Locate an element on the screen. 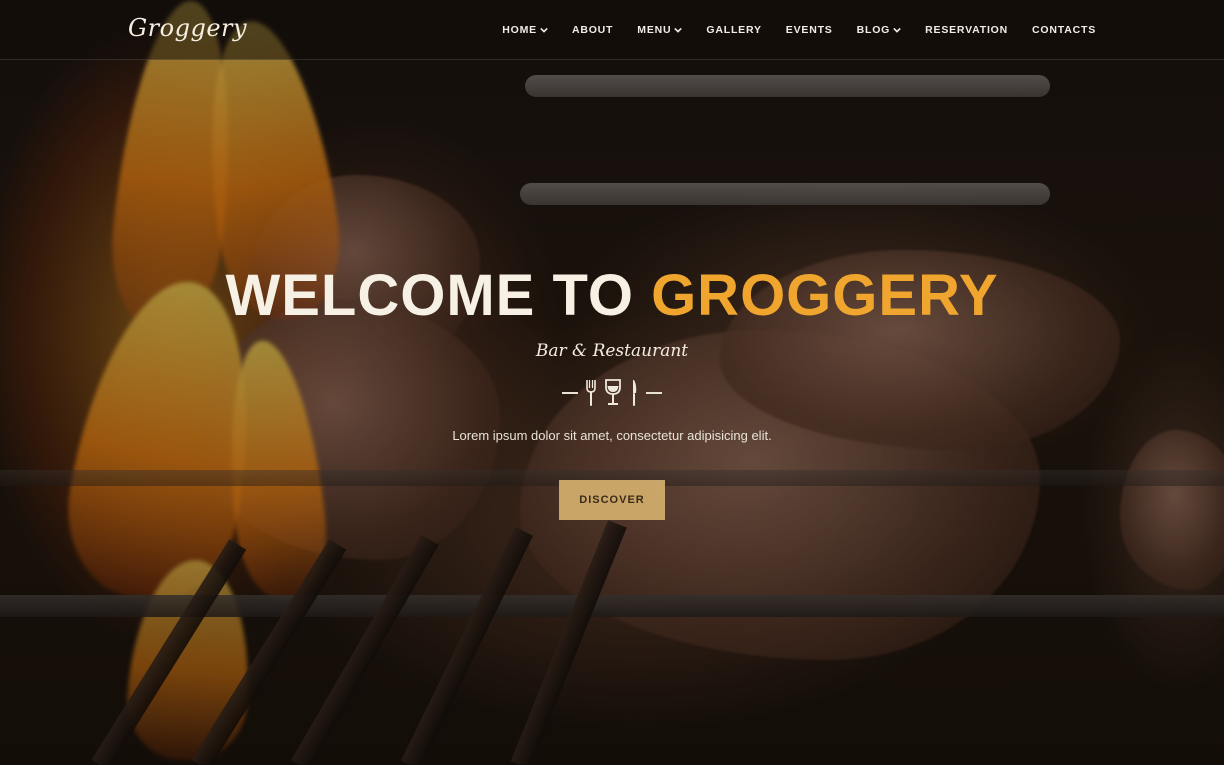 Image resolution: width=1224 pixels, height=765 pixels. nav-item-reservation: RESERVATION is located at coordinates (966, 30).